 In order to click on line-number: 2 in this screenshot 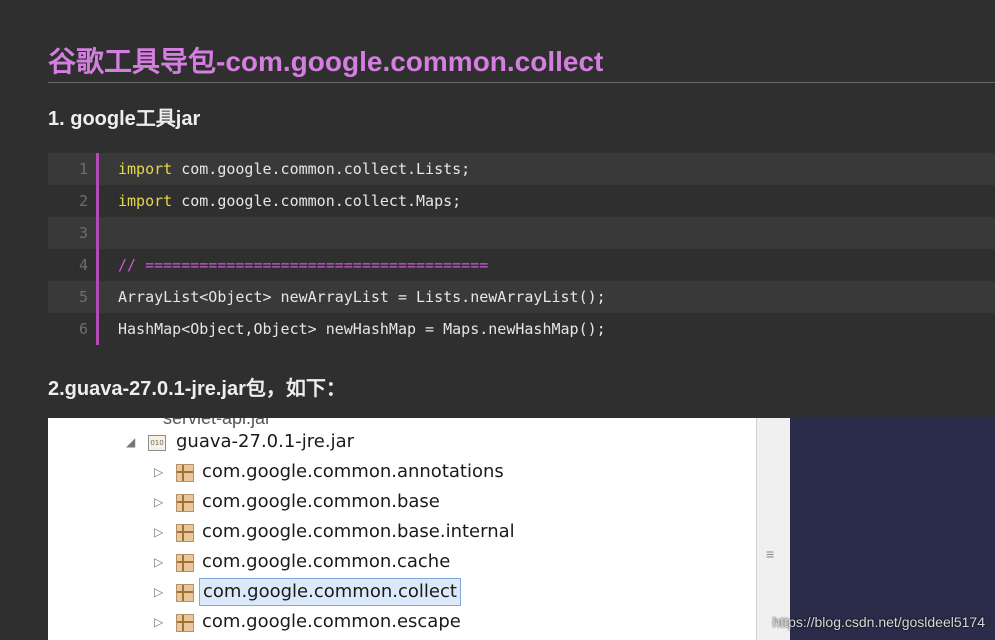, I will do `click(83, 201)`.